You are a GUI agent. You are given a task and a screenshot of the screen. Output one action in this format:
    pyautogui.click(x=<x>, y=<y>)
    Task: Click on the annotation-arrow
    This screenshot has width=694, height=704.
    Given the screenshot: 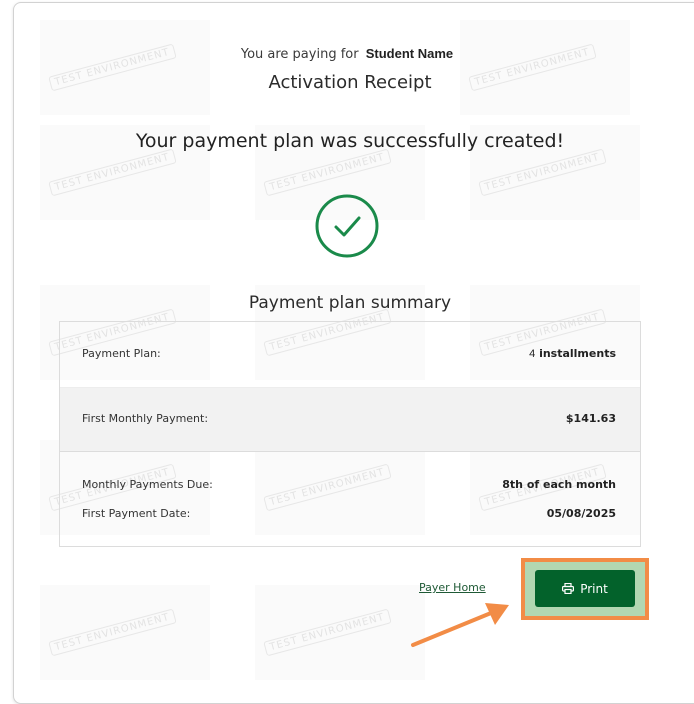 What is the action you would take?
    pyautogui.click(x=460, y=625)
    